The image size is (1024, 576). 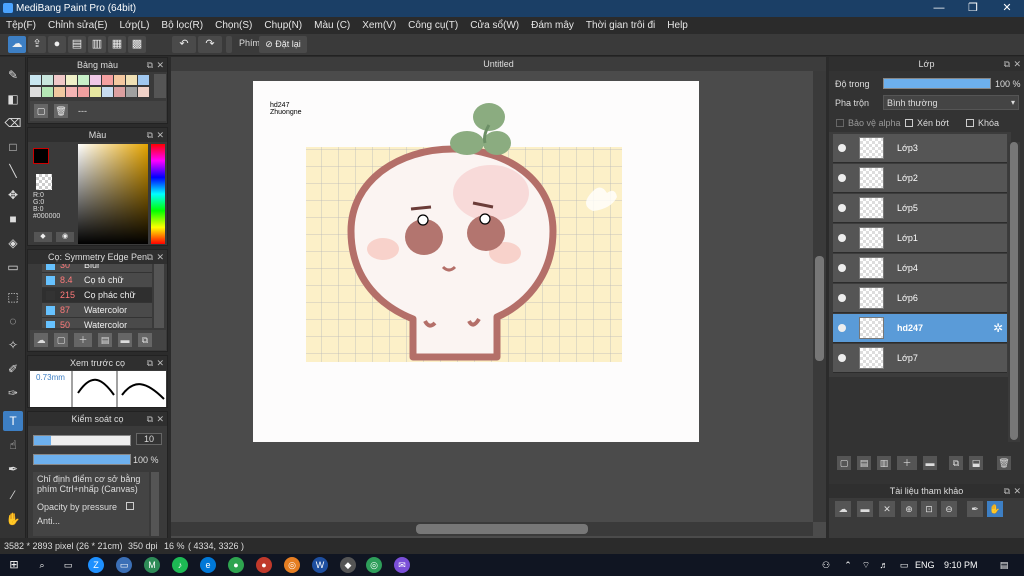 I want to click on folder-icon: ▬, so click(x=930, y=463).